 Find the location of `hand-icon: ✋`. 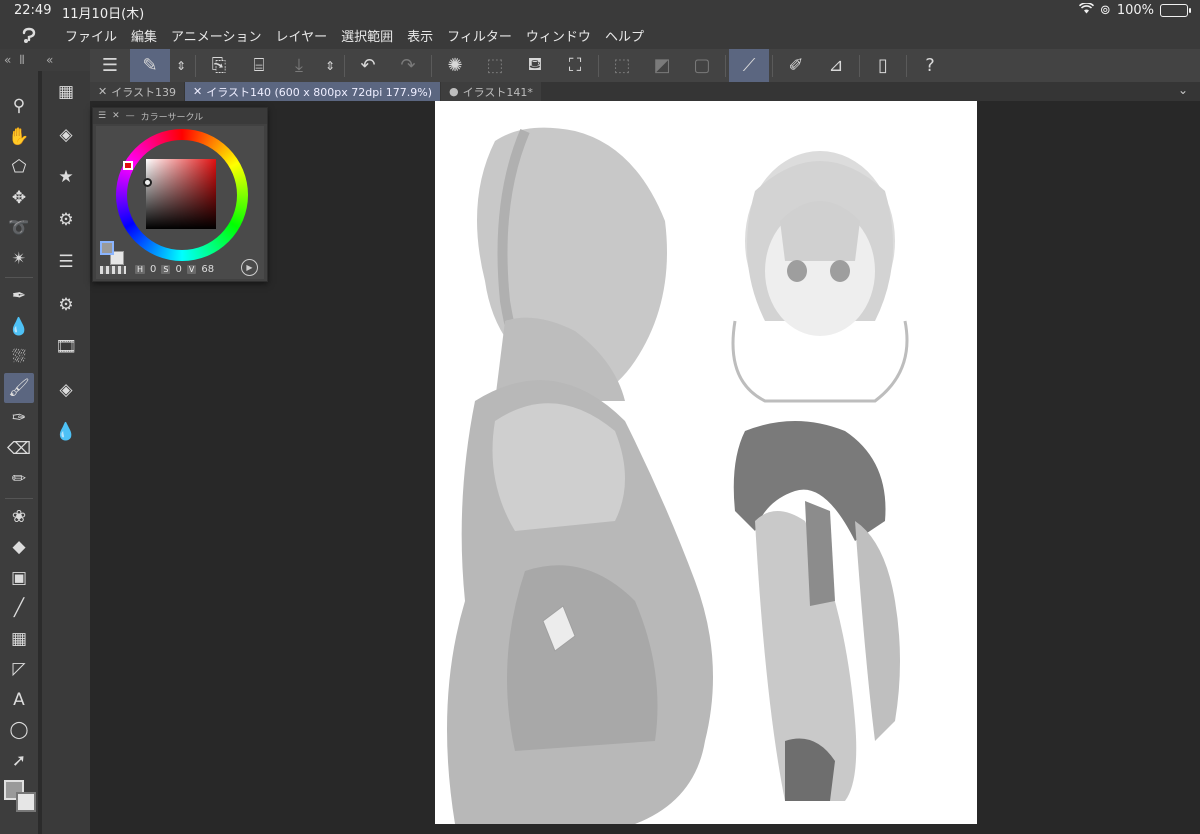

hand-icon: ✋ is located at coordinates (19, 137).